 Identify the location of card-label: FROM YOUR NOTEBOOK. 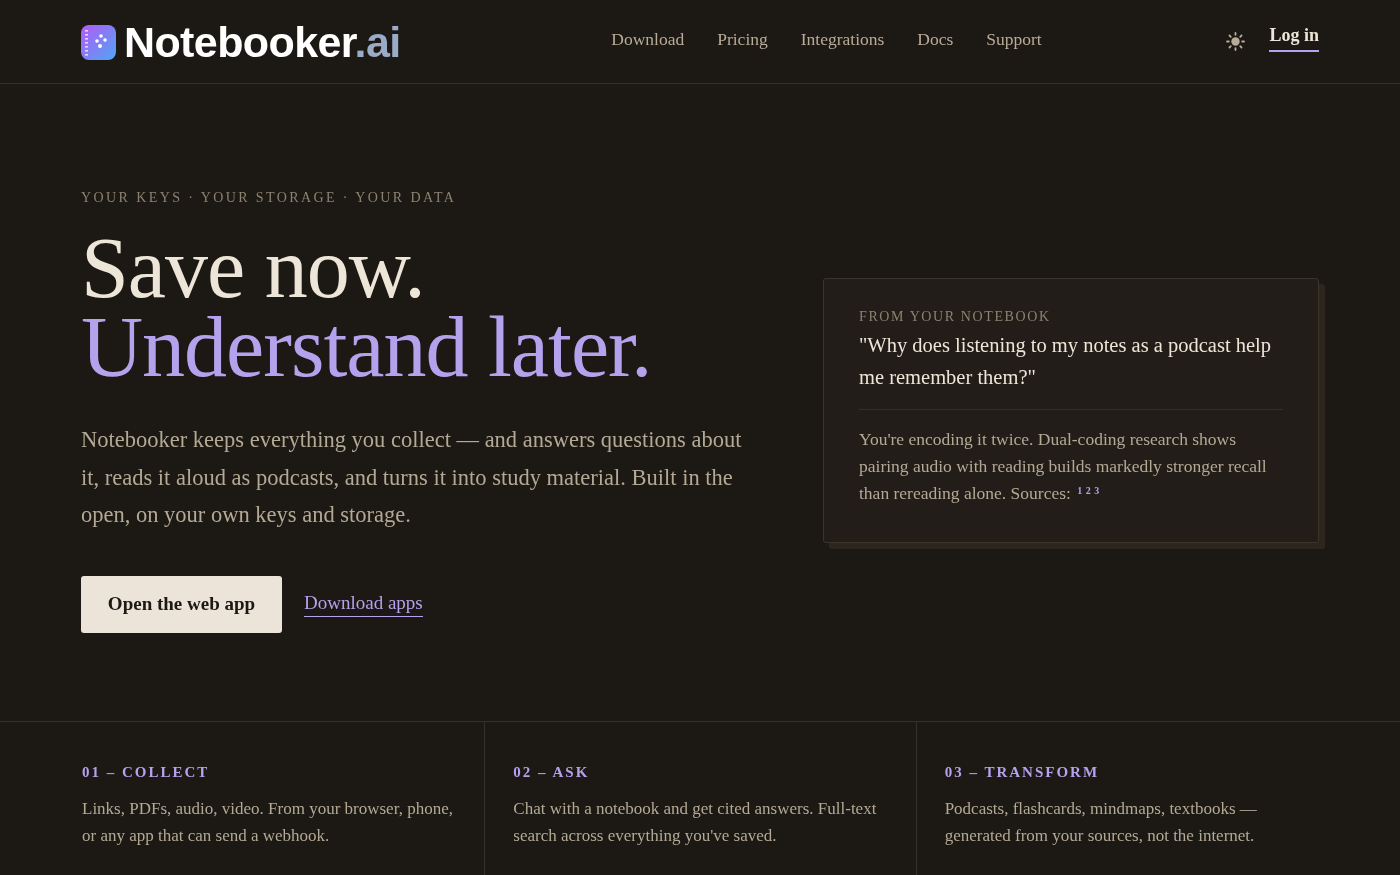
(955, 316).